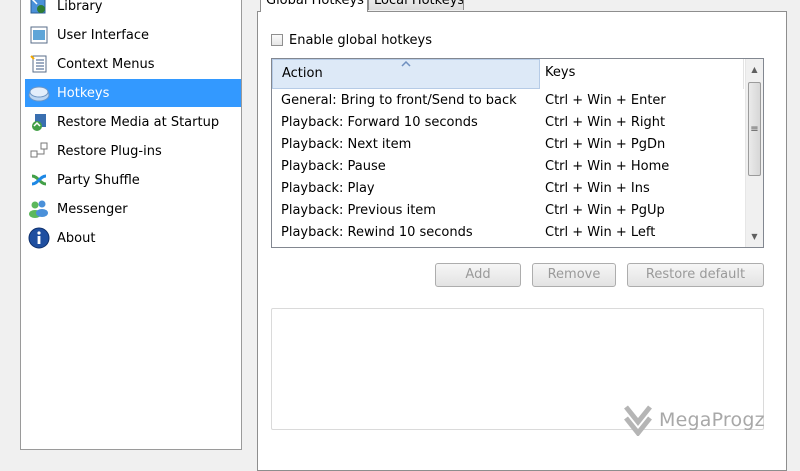 The width and height of the screenshot is (800, 471). Describe the element at coordinates (133, 238) in the screenshot. I see `sidebar-item-about: About` at that location.